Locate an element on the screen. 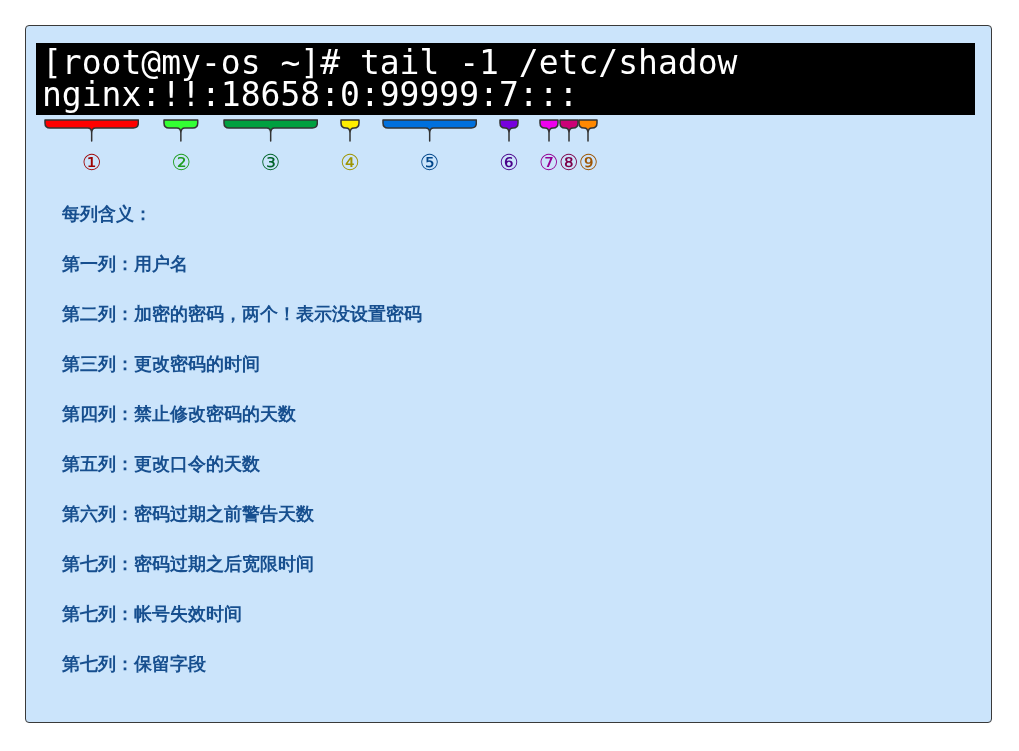 The height and width of the screenshot is (751, 1019). marker-number: ① is located at coordinates (91, 163).